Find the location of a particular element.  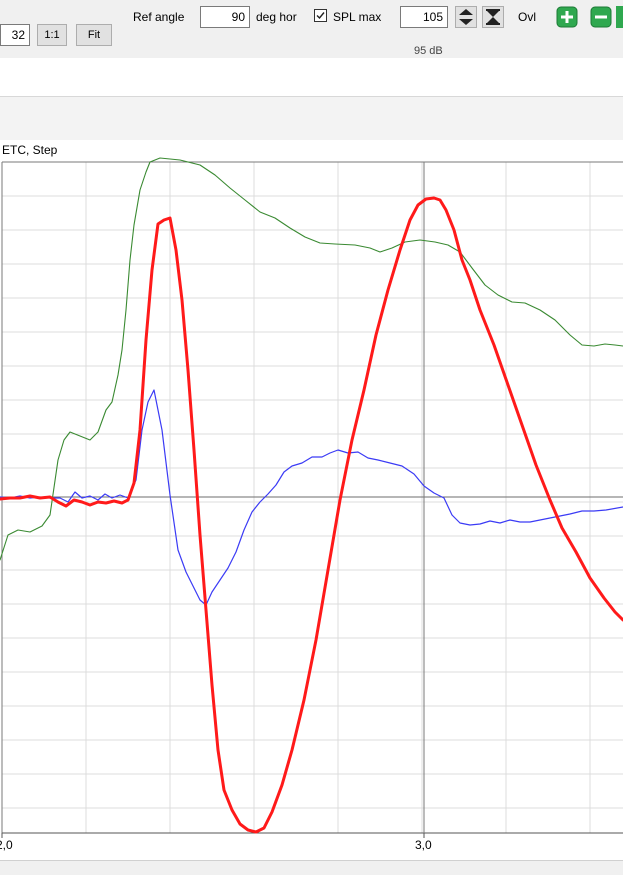

zoom-1-1-button: 1:1 is located at coordinates (52, 35).